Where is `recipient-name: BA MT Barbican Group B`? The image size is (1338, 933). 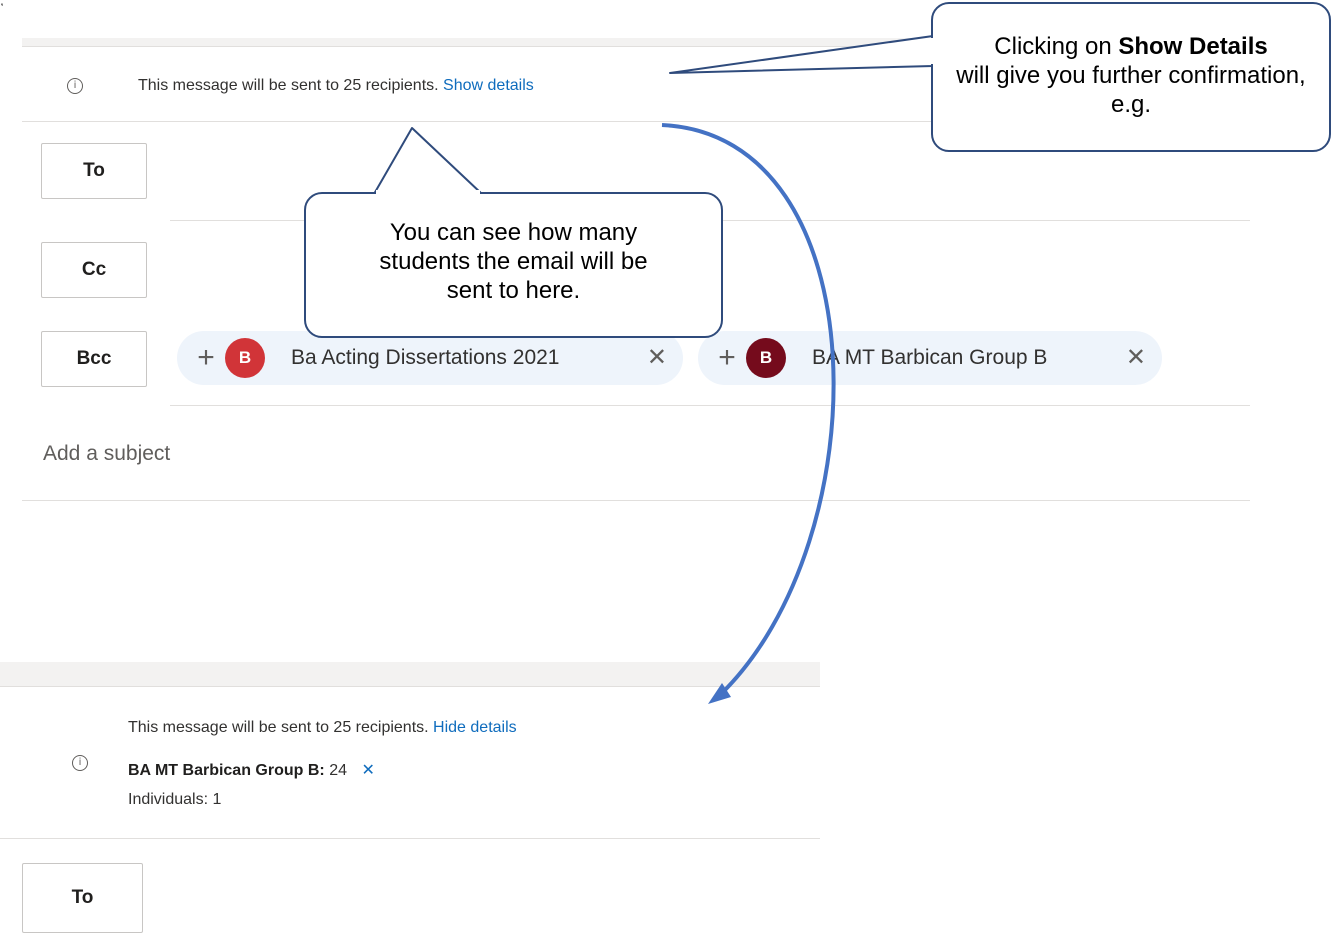 recipient-name: BA MT Barbican Group B is located at coordinates (930, 357).